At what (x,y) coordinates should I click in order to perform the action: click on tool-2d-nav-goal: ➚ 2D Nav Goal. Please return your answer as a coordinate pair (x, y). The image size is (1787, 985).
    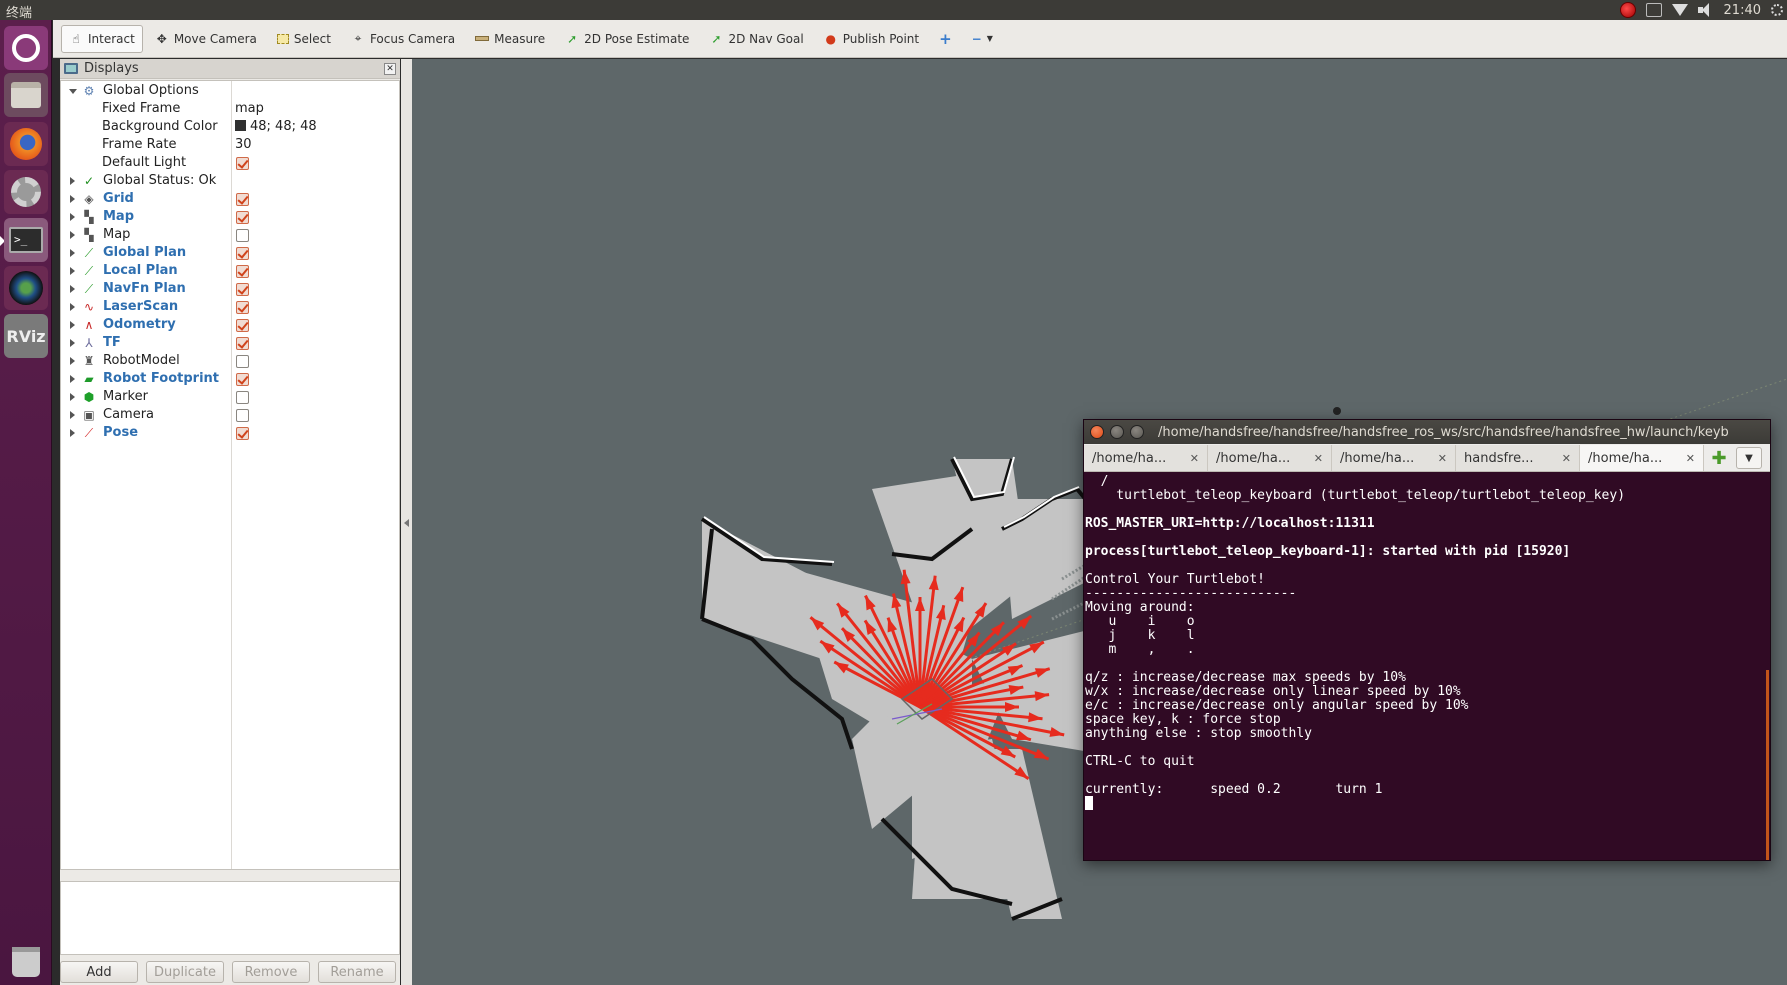
    Looking at the image, I should click on (756, 39).